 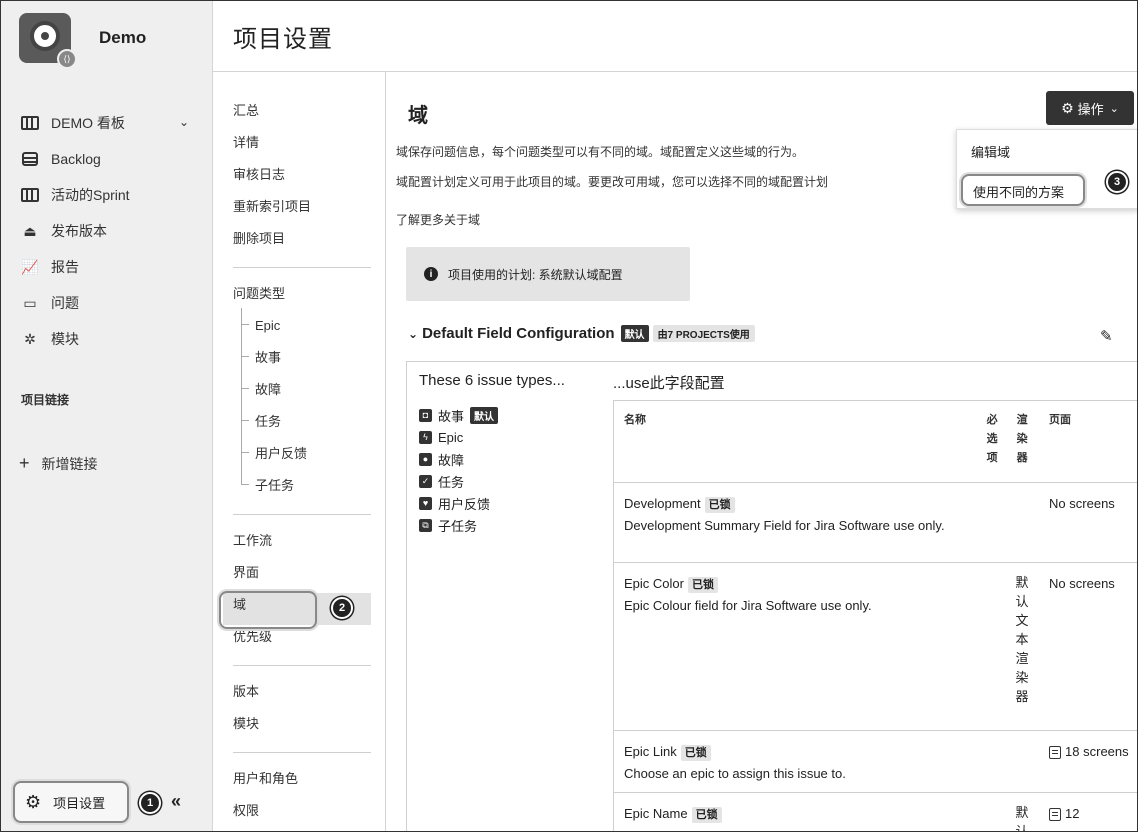 I want to click on sidebar-item-backlog: Backlog, so click(x=111, y=159).